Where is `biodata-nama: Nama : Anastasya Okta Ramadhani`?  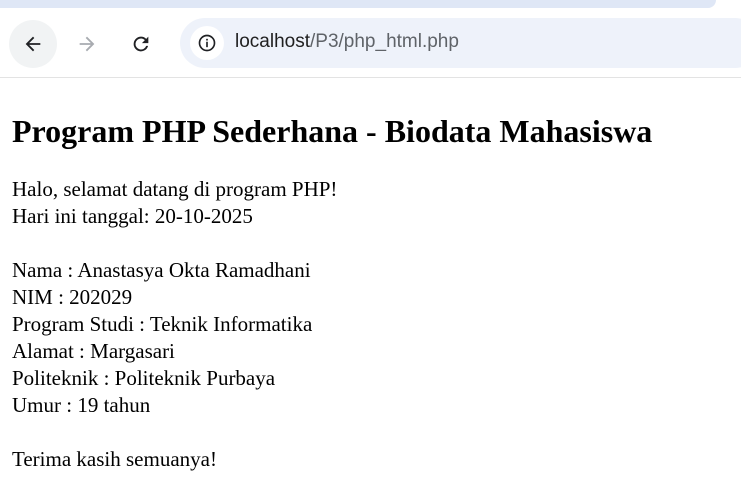
biodata-nama: Nama : Anastasya Okta Ramadhani is located at coordinates (161, 270).